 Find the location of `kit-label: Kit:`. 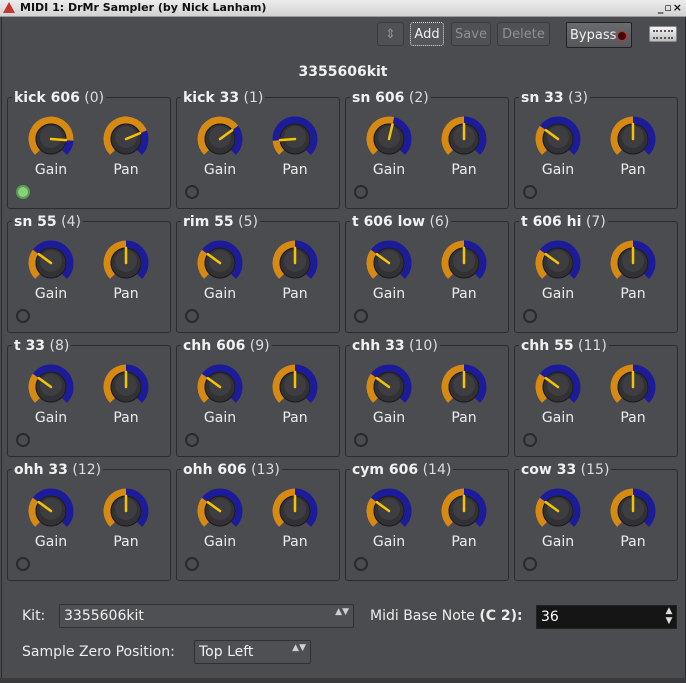

kit-label: Kit: is located at coordinates (34, 616).